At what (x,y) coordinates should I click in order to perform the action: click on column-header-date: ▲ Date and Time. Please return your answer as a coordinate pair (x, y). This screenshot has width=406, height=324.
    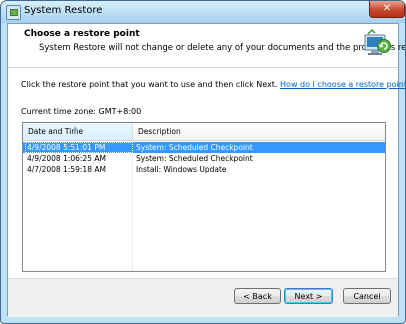
    Looking at the image, I should click on (78, 131).